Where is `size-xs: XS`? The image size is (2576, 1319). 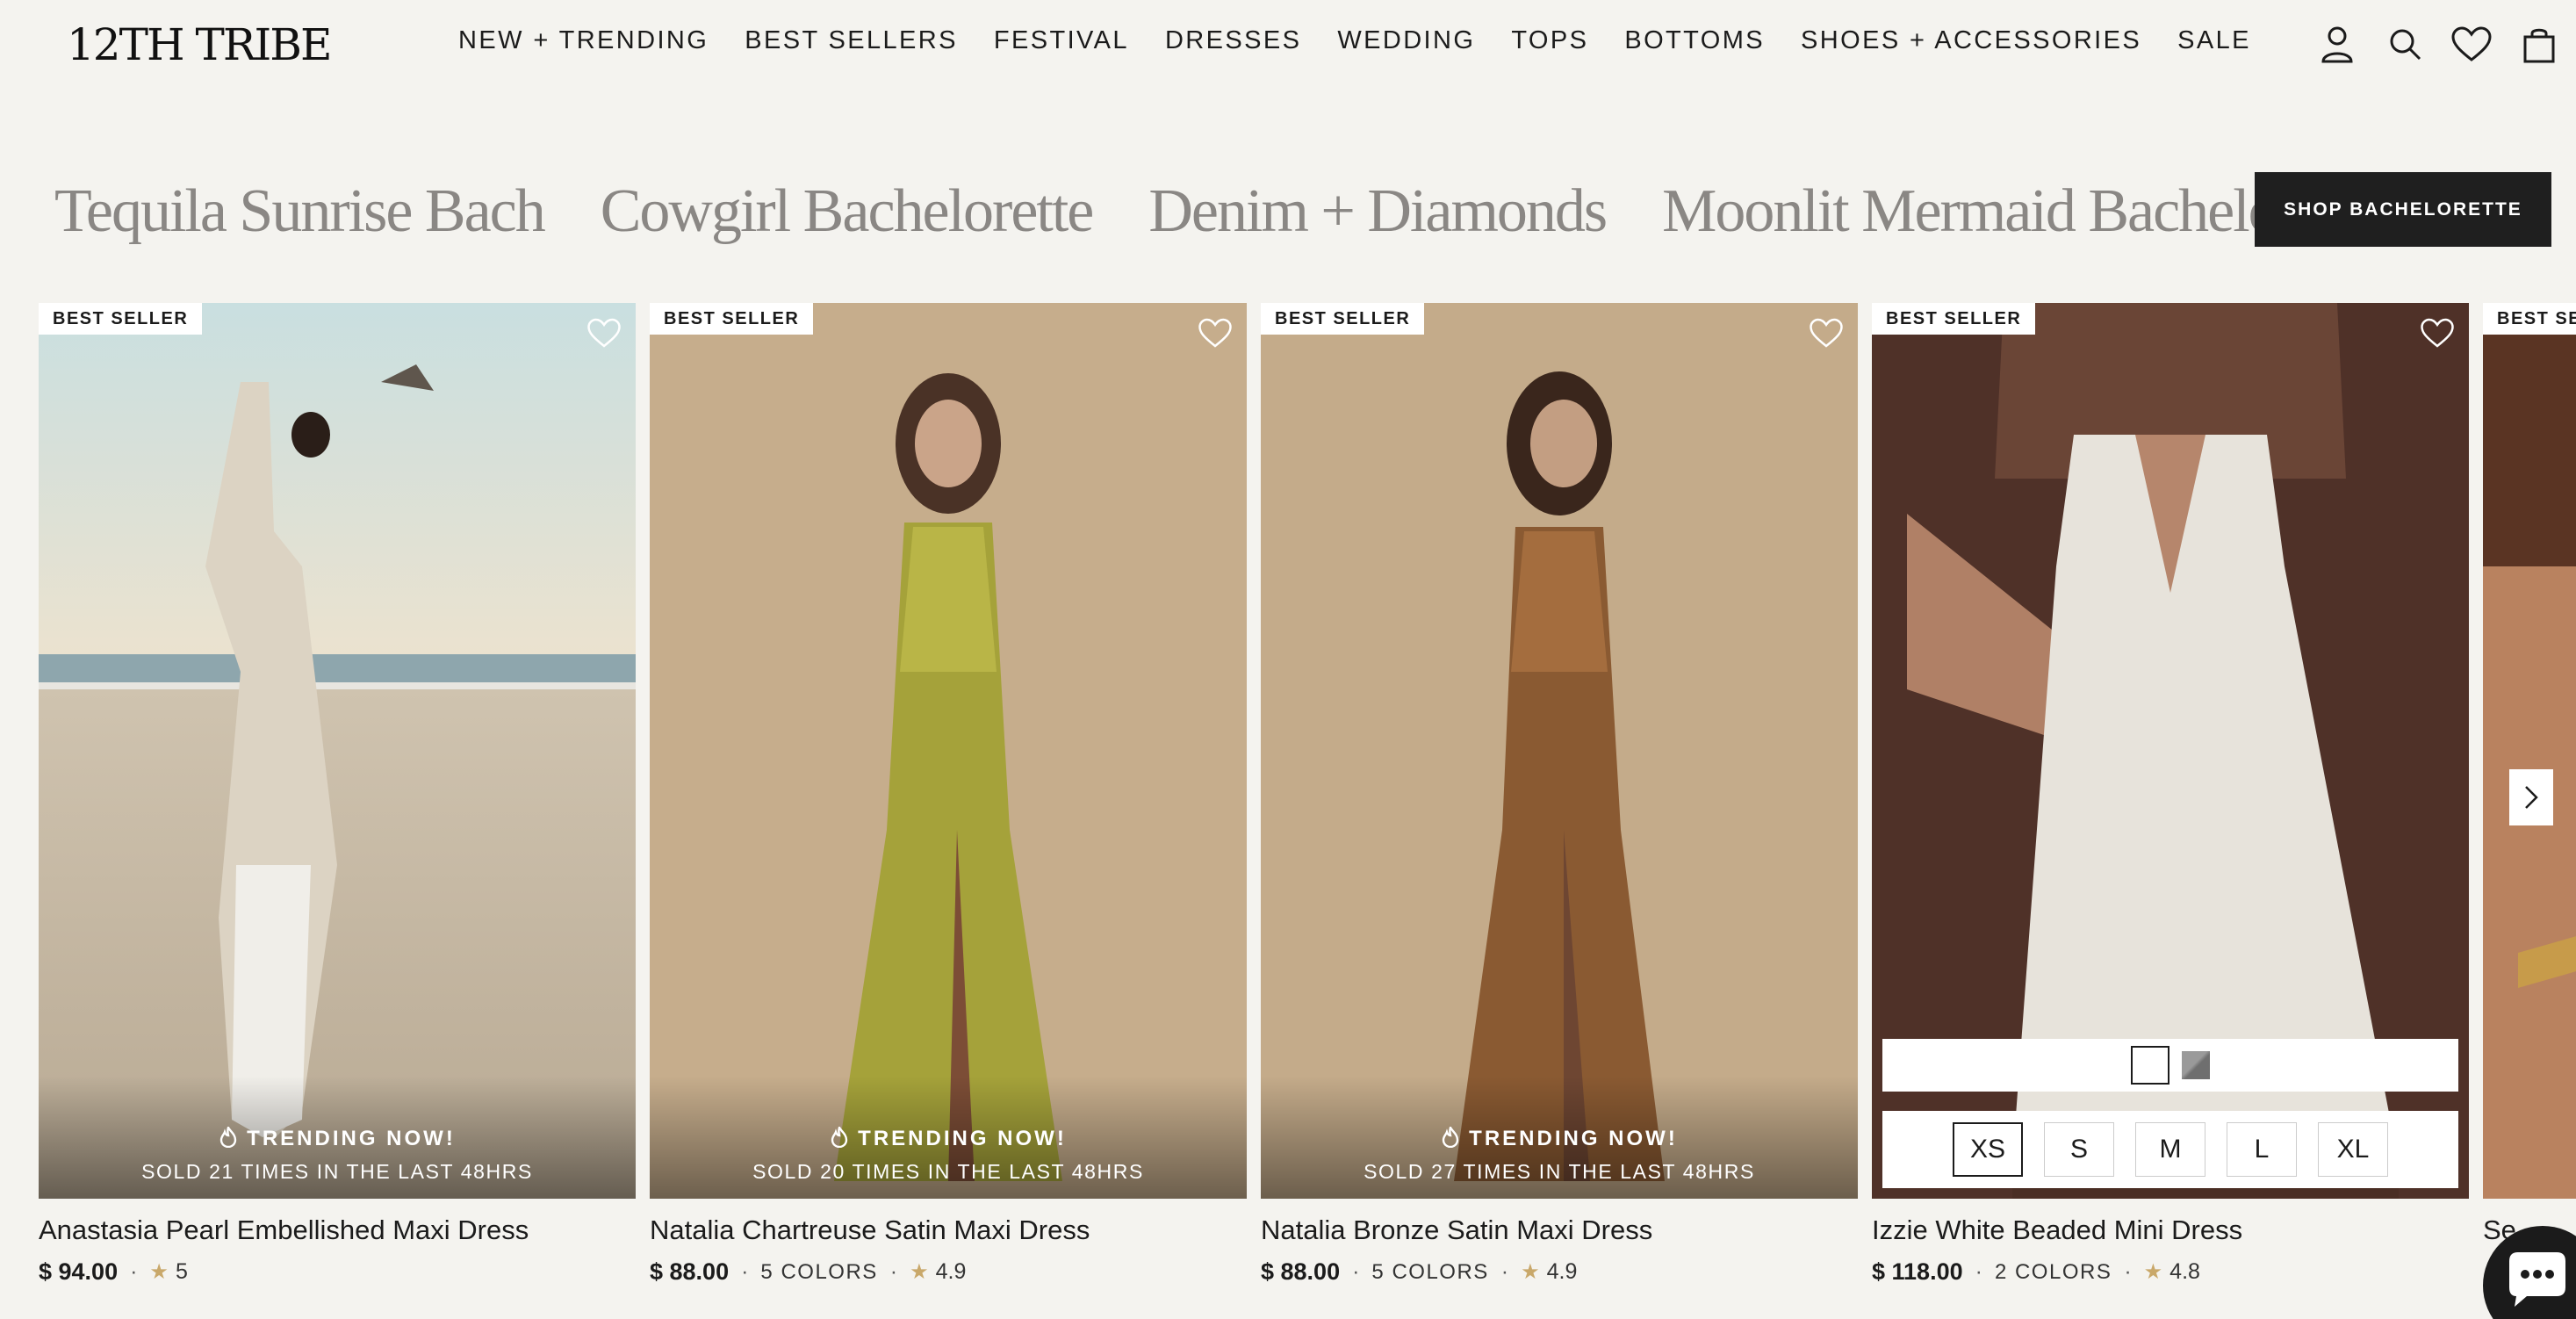
size-xs: XS is located at coordinates (1988, 1149).